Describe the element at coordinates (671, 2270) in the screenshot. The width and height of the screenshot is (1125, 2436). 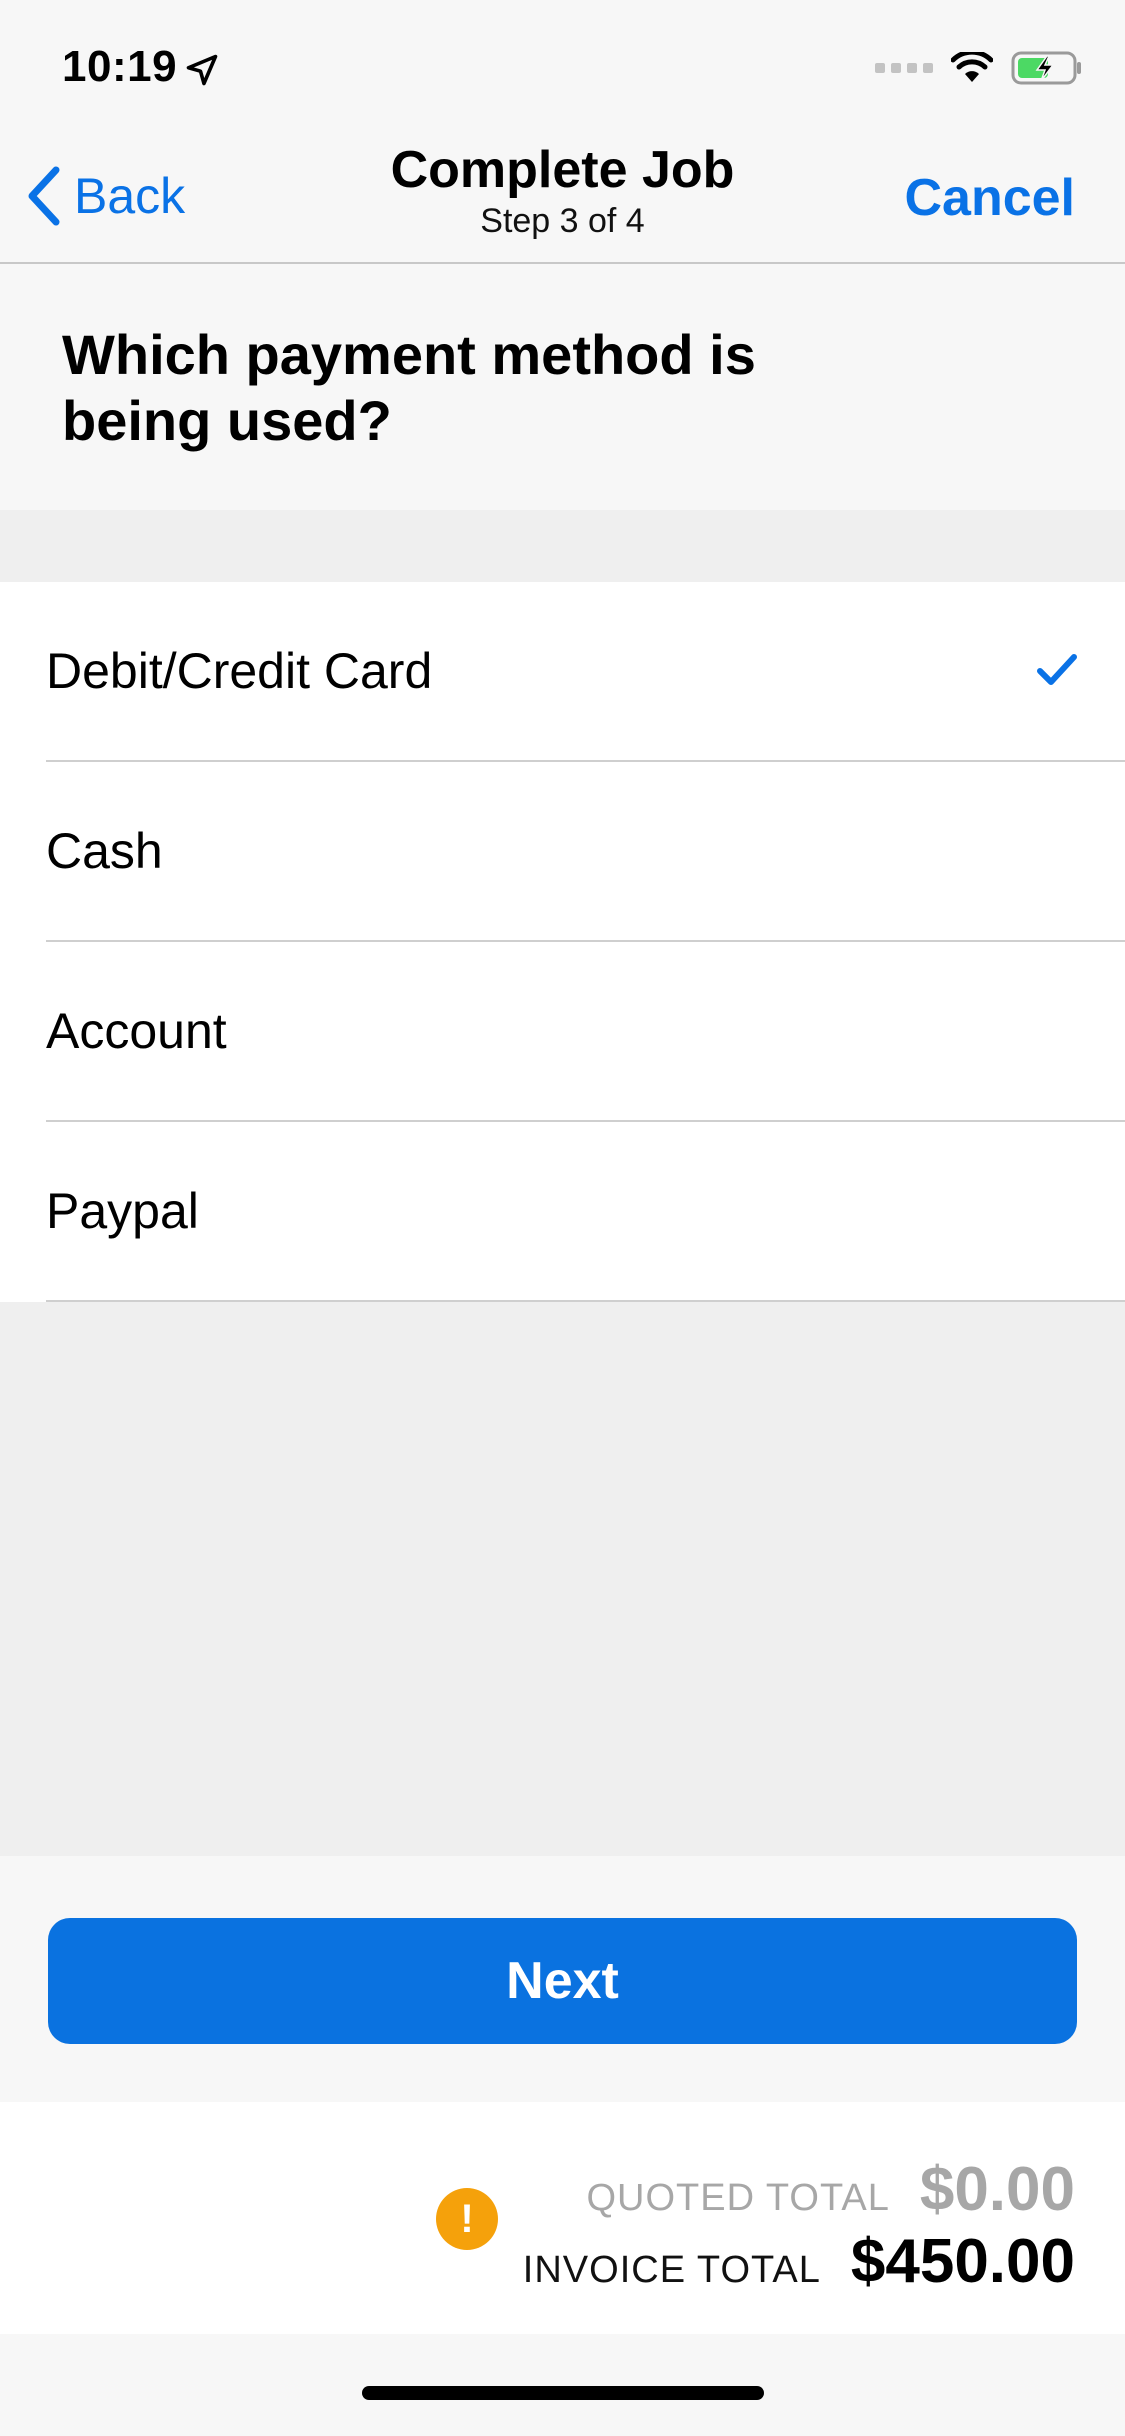
I see `invoice-total-label: INVOICE TOTAL` at that location.